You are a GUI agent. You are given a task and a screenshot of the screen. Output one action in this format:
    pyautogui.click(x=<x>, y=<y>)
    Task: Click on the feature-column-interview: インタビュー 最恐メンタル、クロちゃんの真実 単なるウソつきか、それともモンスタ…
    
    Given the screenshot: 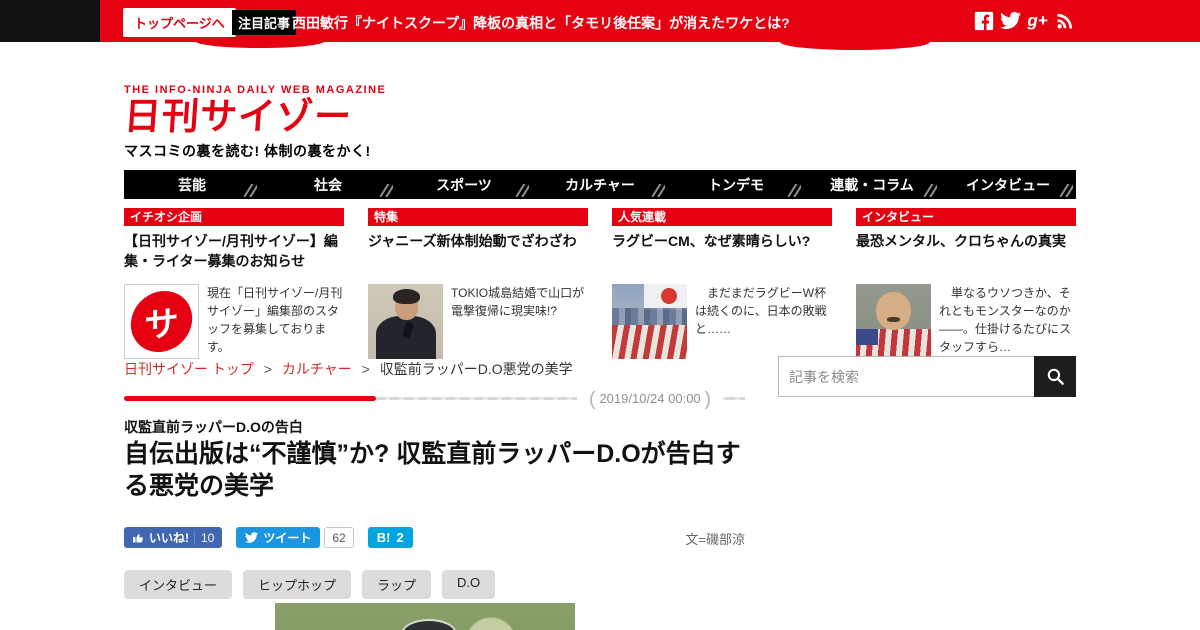 What is the action you would take?
    pyautogui.click(x=966, y=283)
    